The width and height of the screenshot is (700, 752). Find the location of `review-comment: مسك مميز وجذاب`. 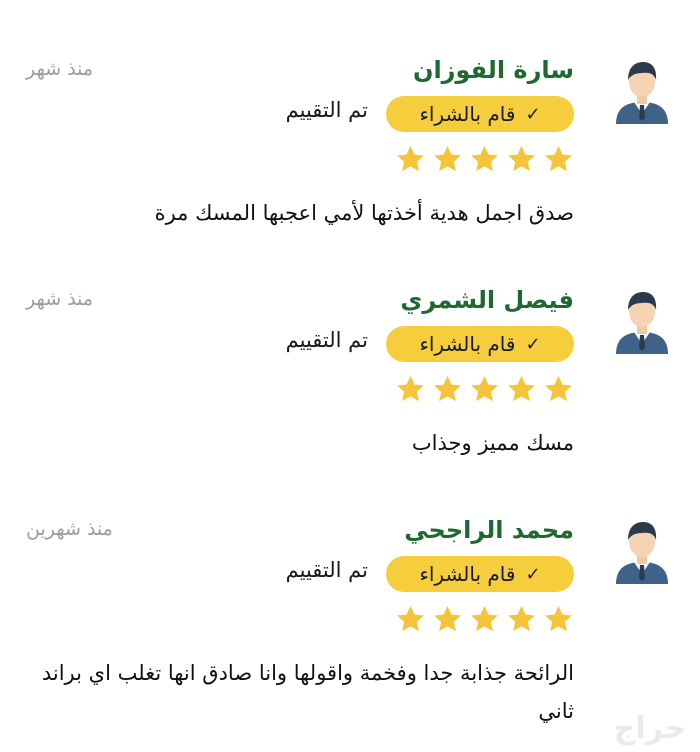

review-comment: مسك مميز وجذاب is located at coordinates (492, 443).